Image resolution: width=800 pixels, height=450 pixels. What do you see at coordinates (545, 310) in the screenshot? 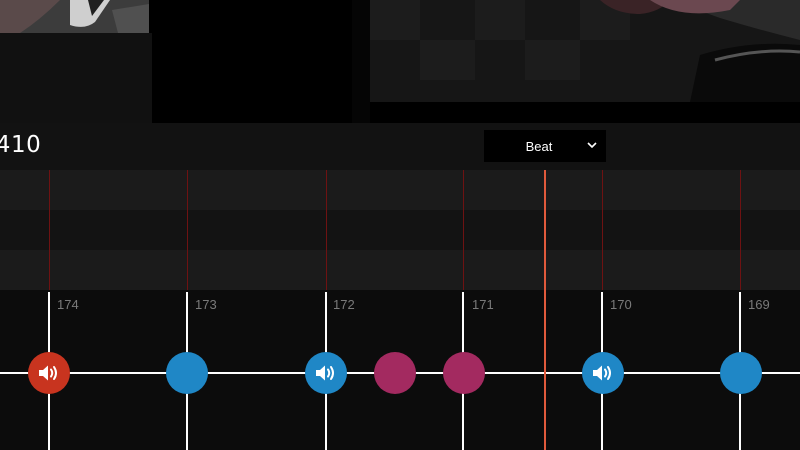
I see `playhead` at bounding box center [545, 310].